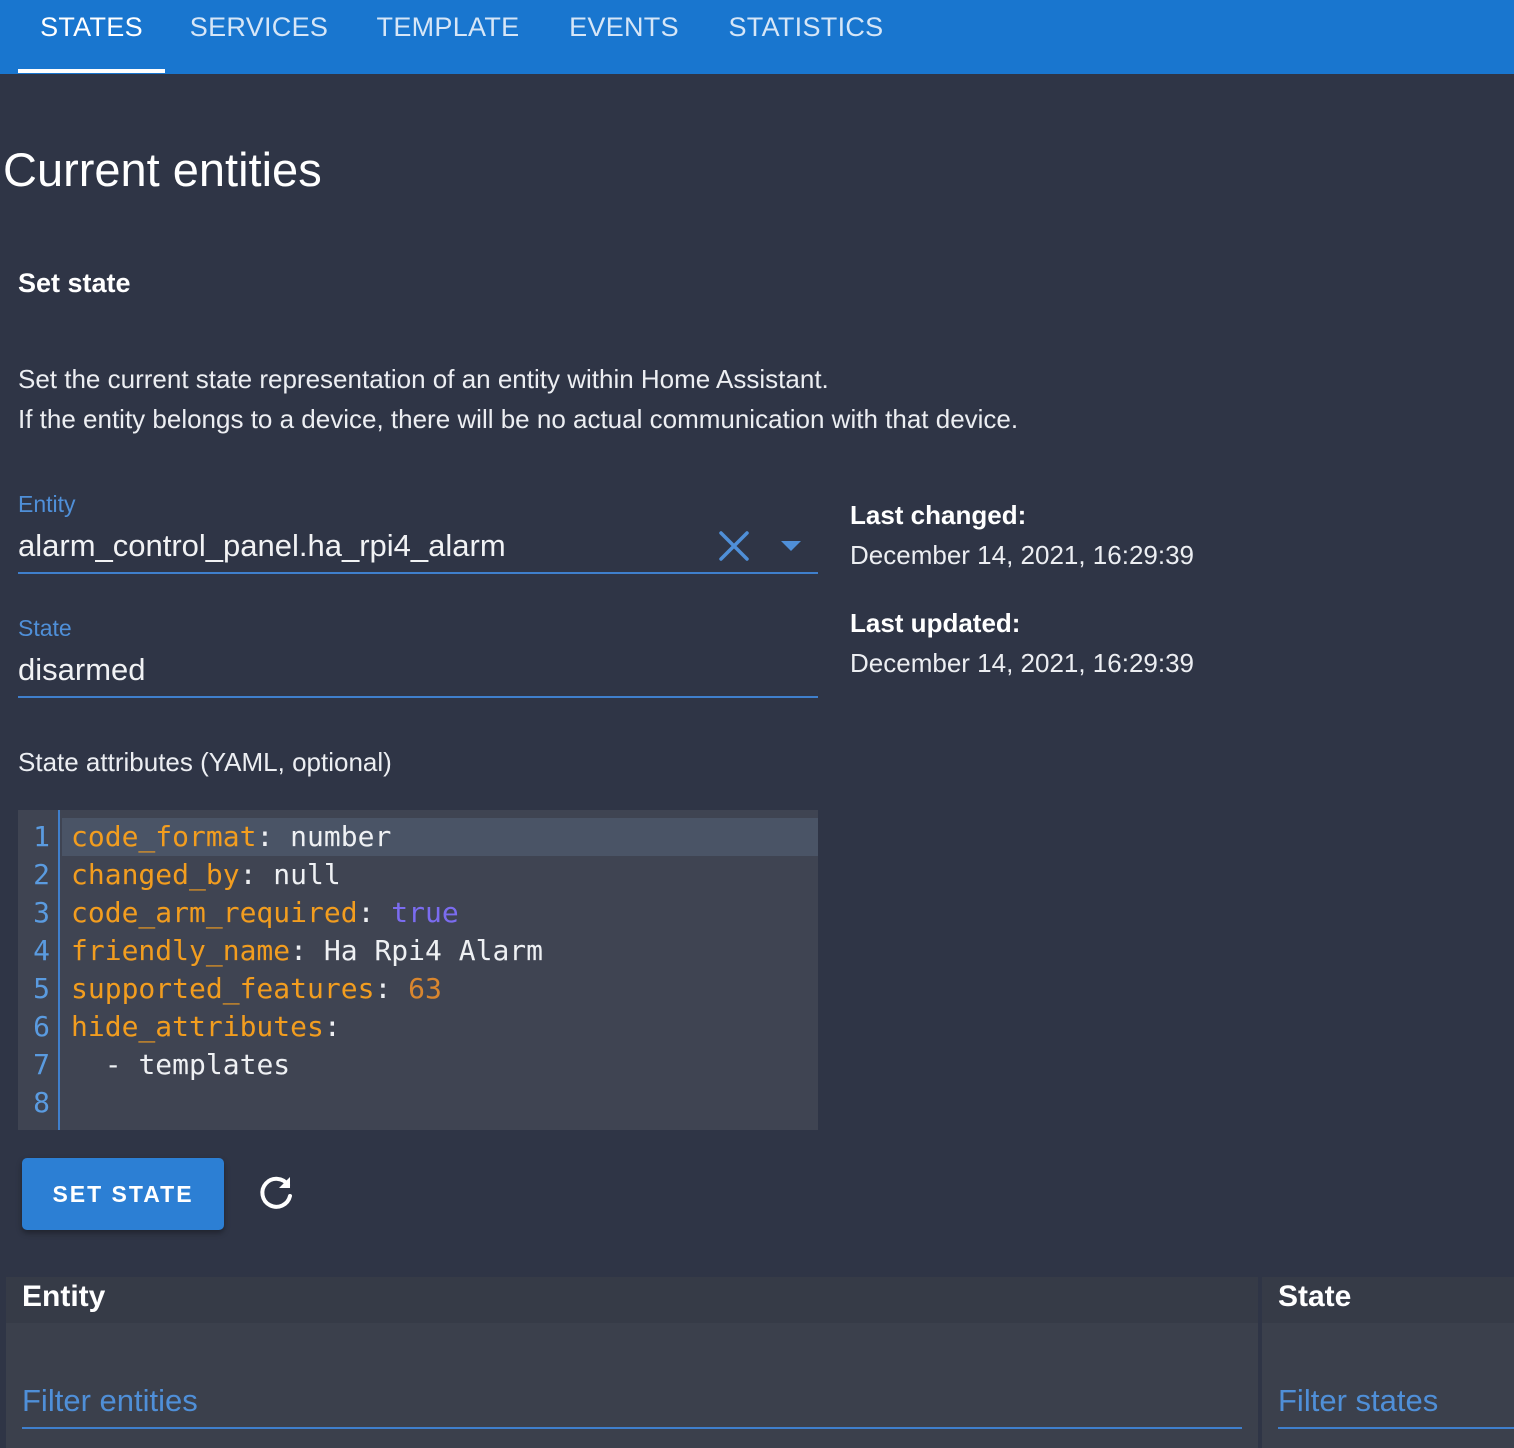 This screenshot has width=1514, height=1448. I want to click on code-line: 2 changed_by: null, so click(418, 875).